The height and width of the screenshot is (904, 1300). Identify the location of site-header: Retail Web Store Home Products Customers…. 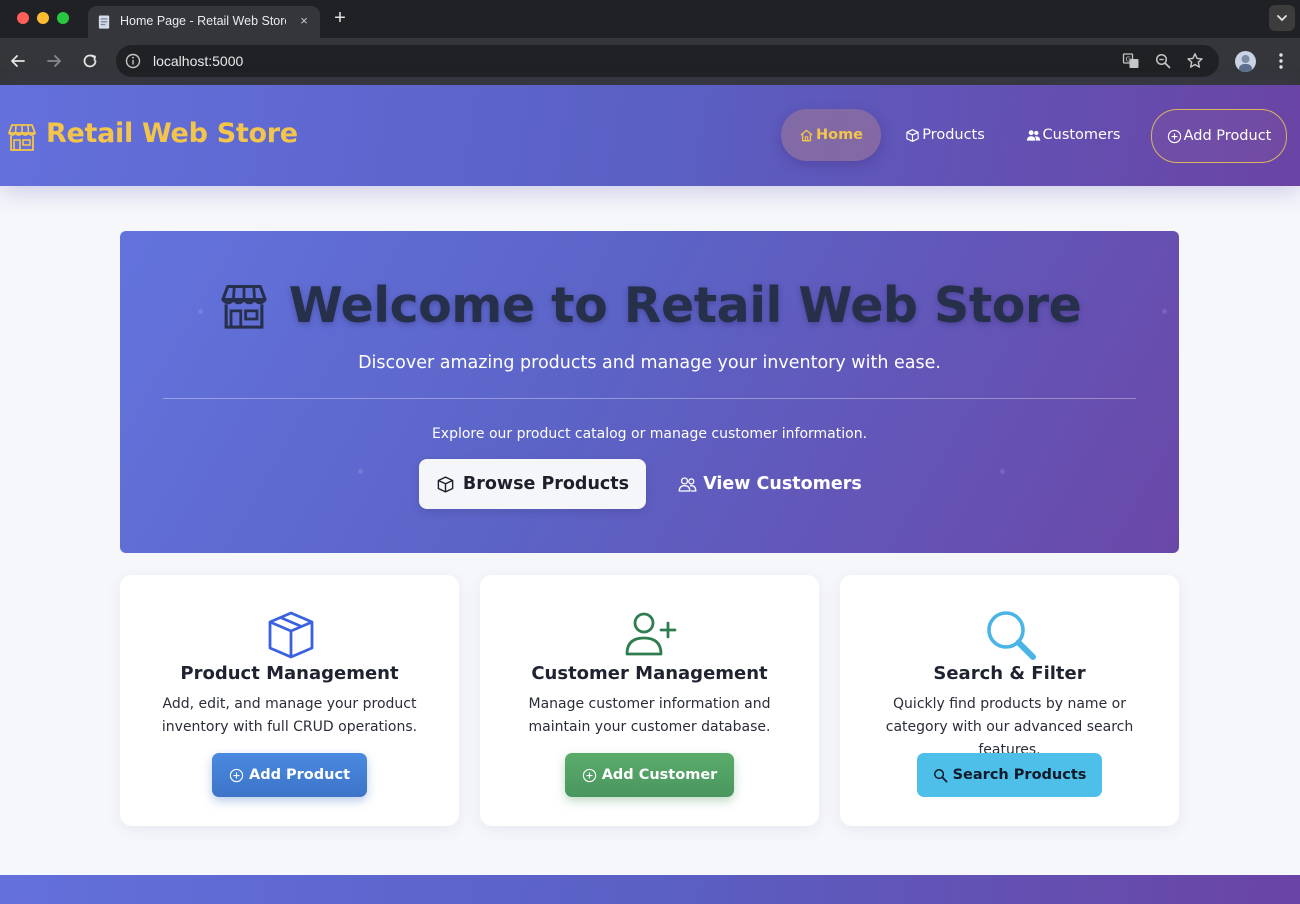
(650, 135).